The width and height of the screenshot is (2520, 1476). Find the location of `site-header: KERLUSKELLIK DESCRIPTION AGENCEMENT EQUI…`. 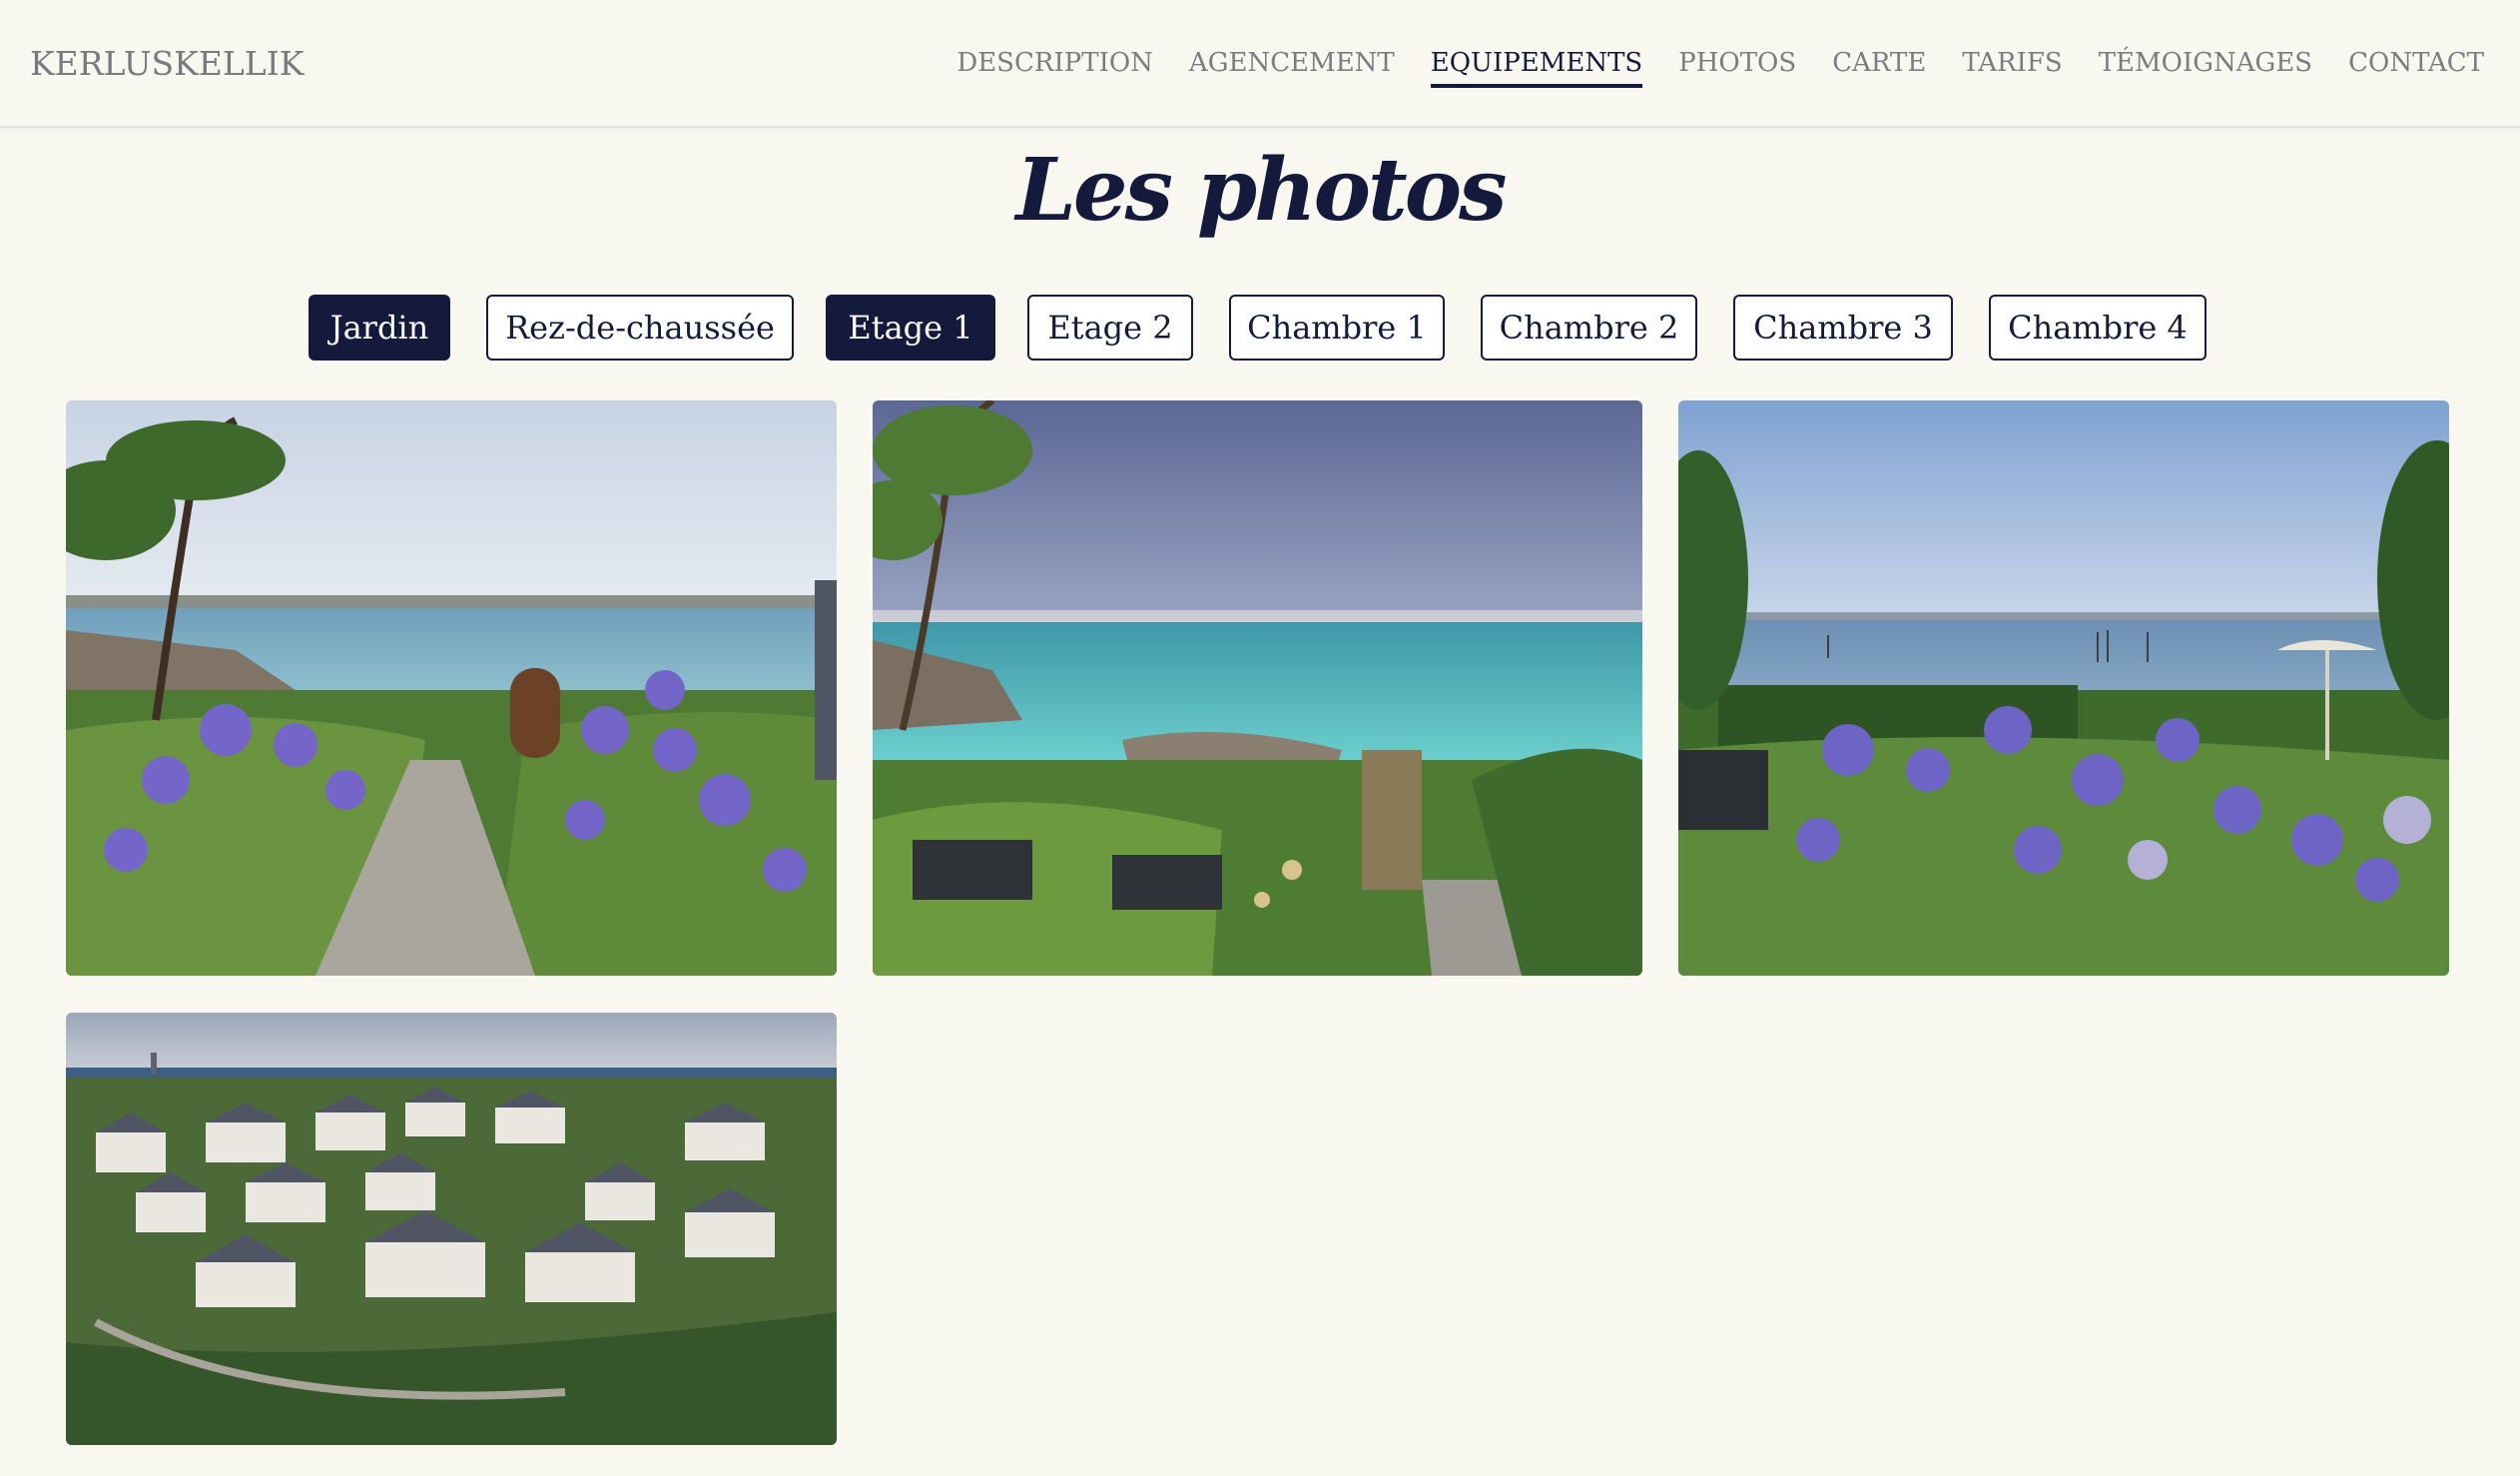

site-header: KERLUSKELLIK DESCRIPTION AGENCEMENT EQUI… is located at coordinates (1260, 64).